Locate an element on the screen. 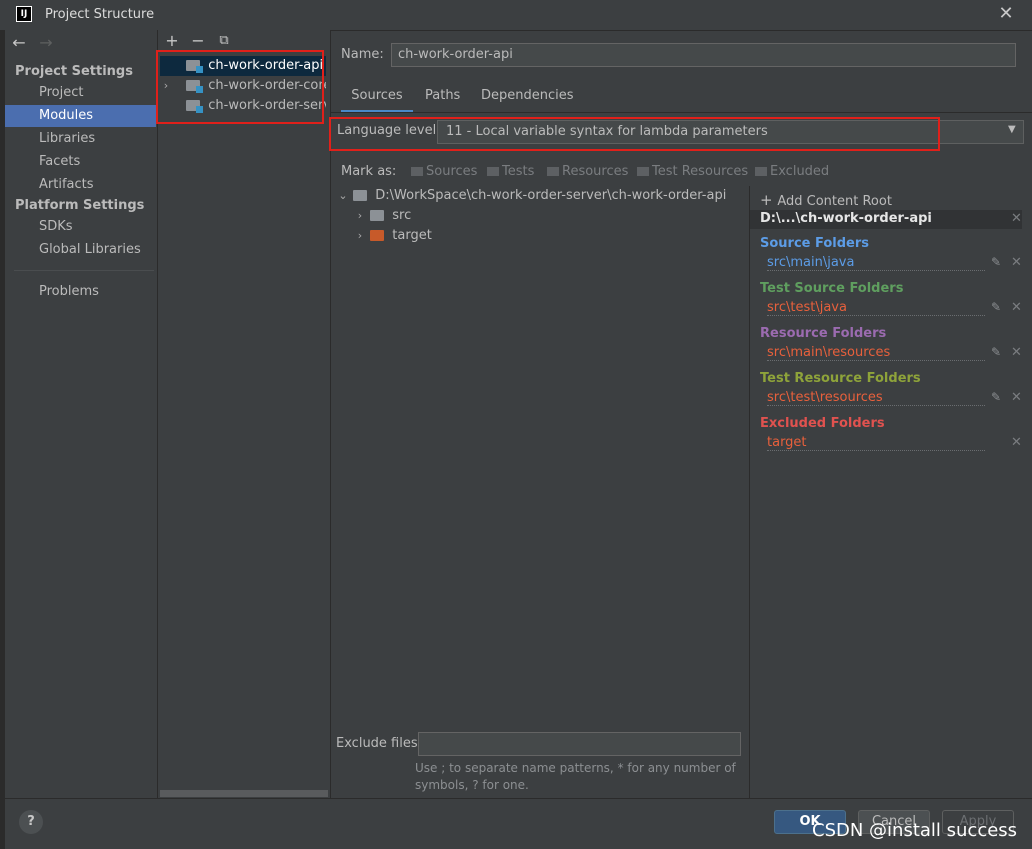  mark-resources-button: Resources is located at coordinates (587, 171).